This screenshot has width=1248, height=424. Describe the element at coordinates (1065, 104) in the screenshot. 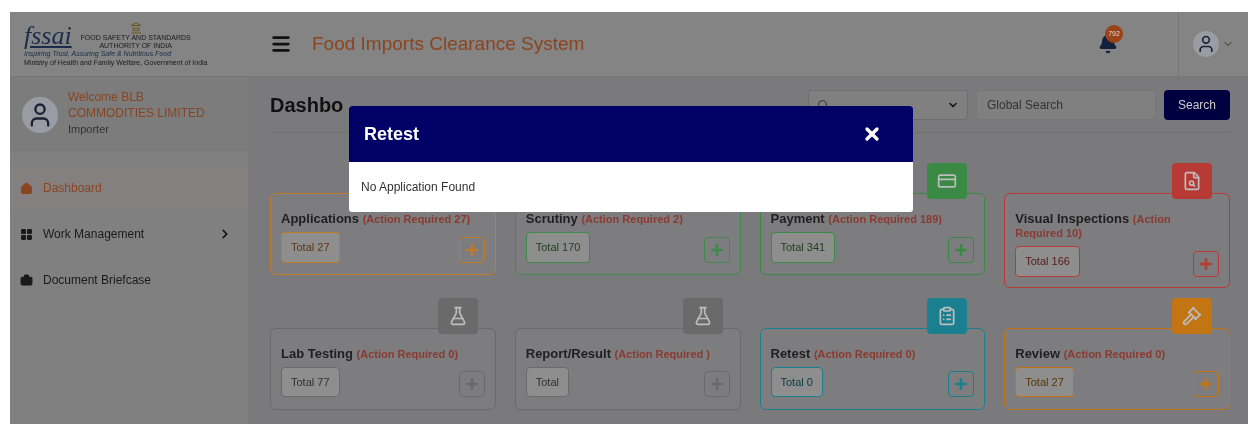

I see `global-search-field: Global Search` at that location.